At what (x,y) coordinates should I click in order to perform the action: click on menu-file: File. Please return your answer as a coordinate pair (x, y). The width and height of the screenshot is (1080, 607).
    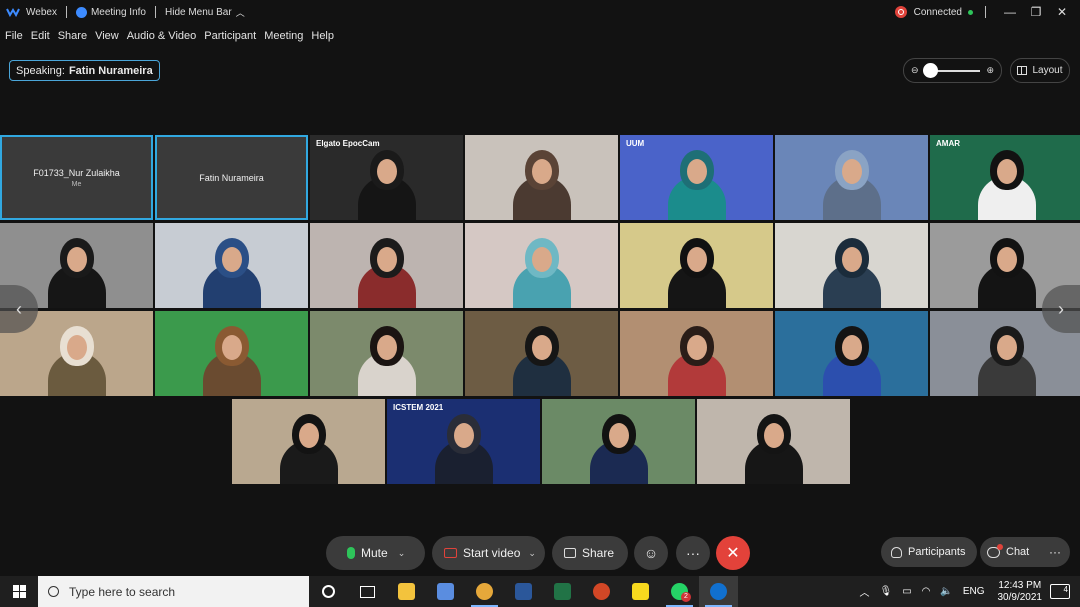
    Looking at the image, I should click on (14, 36).